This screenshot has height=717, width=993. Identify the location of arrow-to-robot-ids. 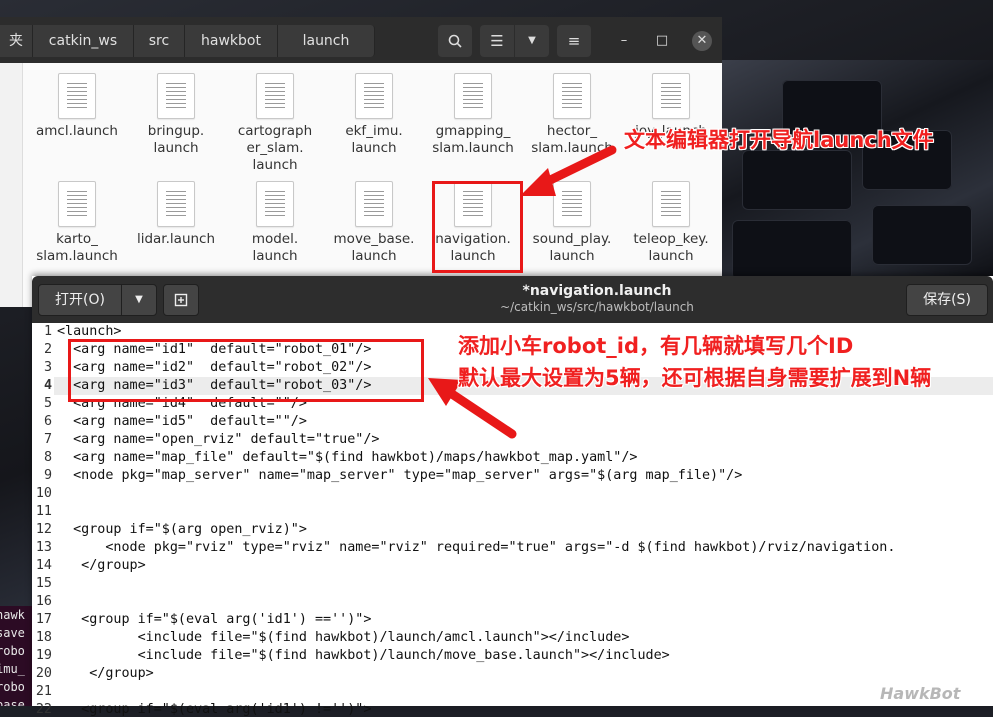
(479, 412).